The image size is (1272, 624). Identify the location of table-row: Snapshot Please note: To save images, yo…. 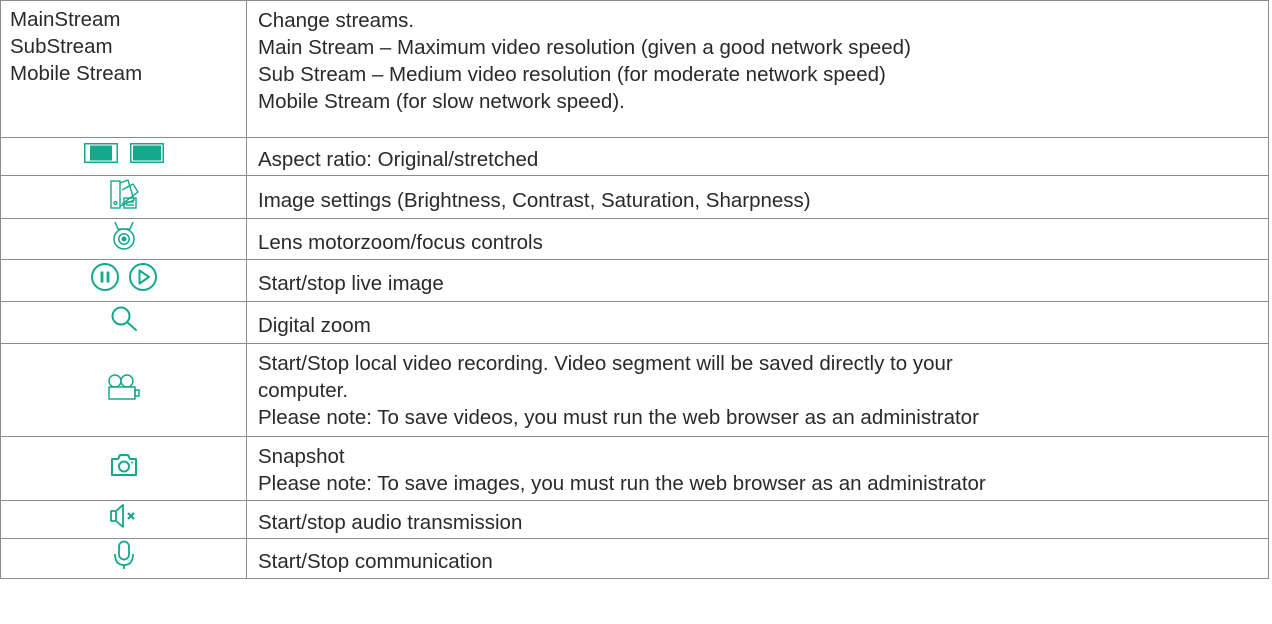
(634, 468).